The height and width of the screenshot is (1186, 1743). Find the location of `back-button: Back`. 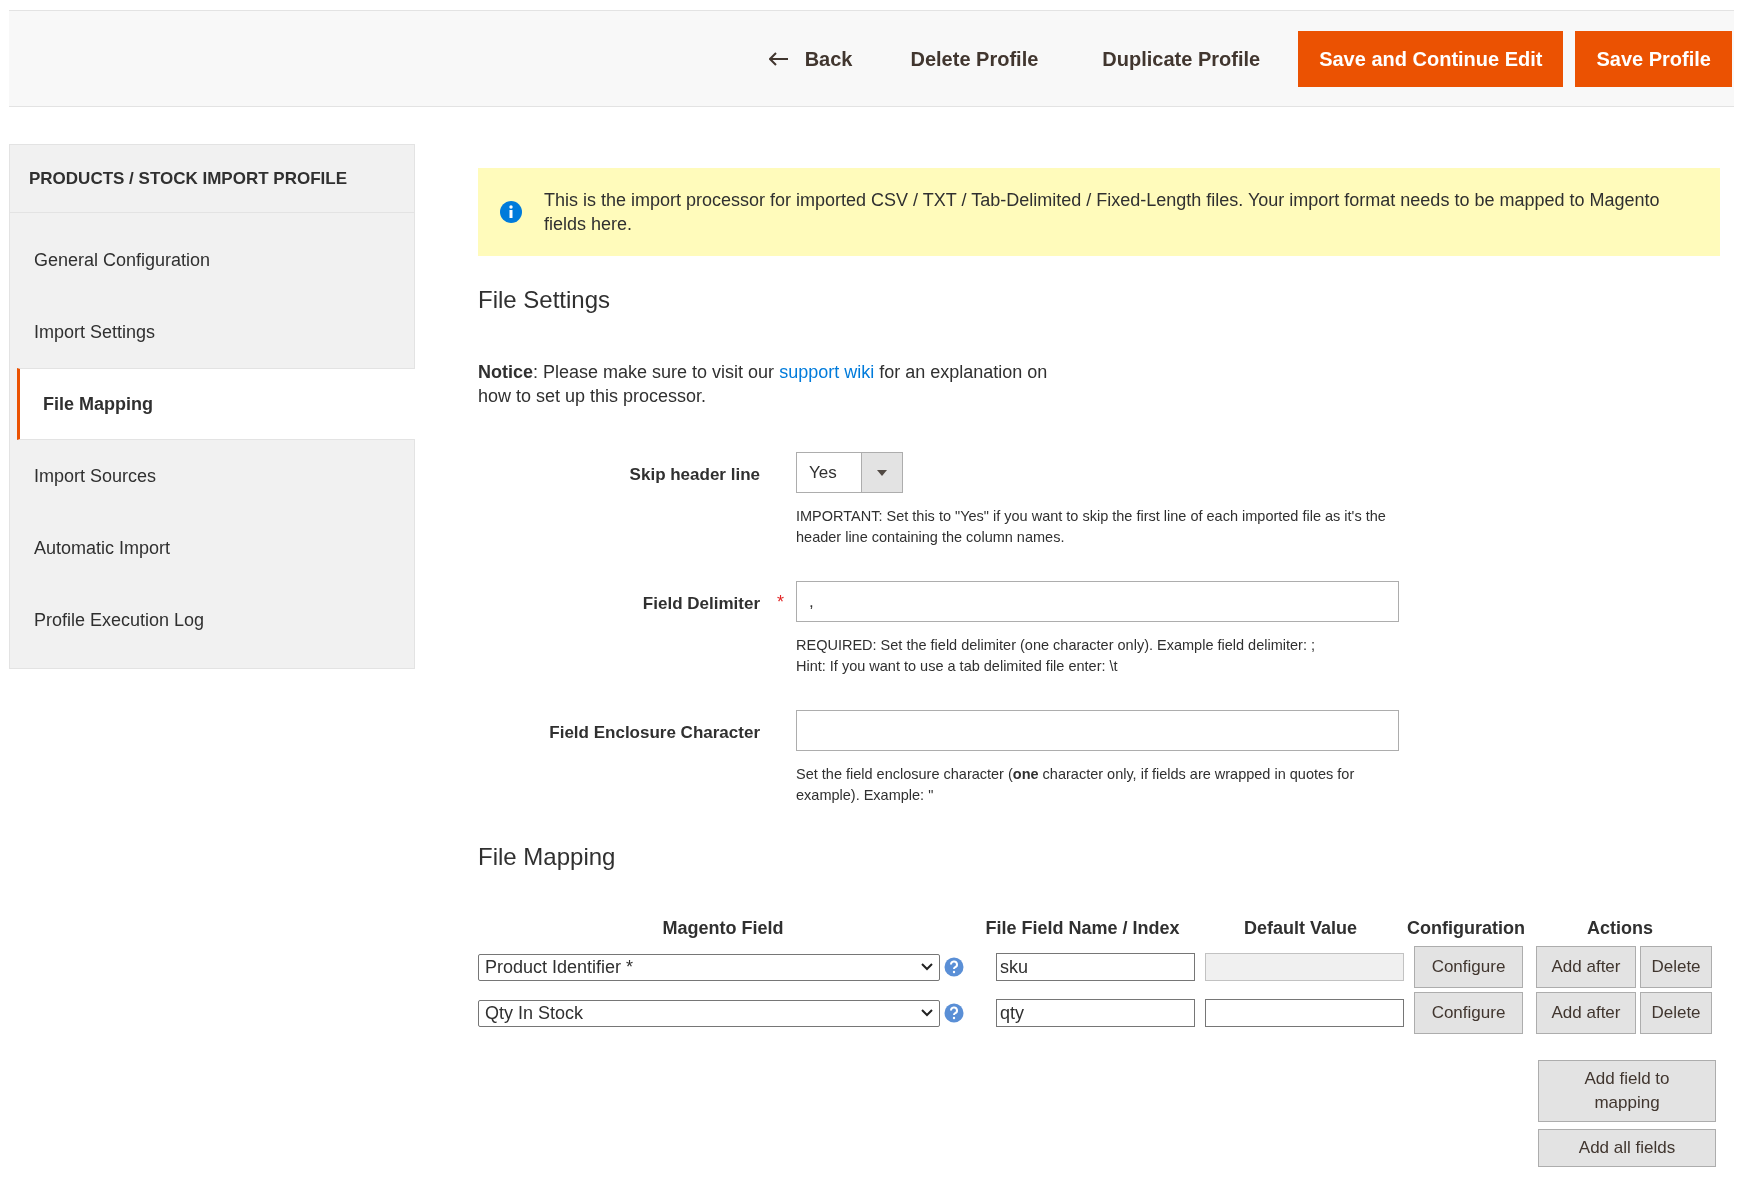

back-button: Back is located at coordinates (810, 58).